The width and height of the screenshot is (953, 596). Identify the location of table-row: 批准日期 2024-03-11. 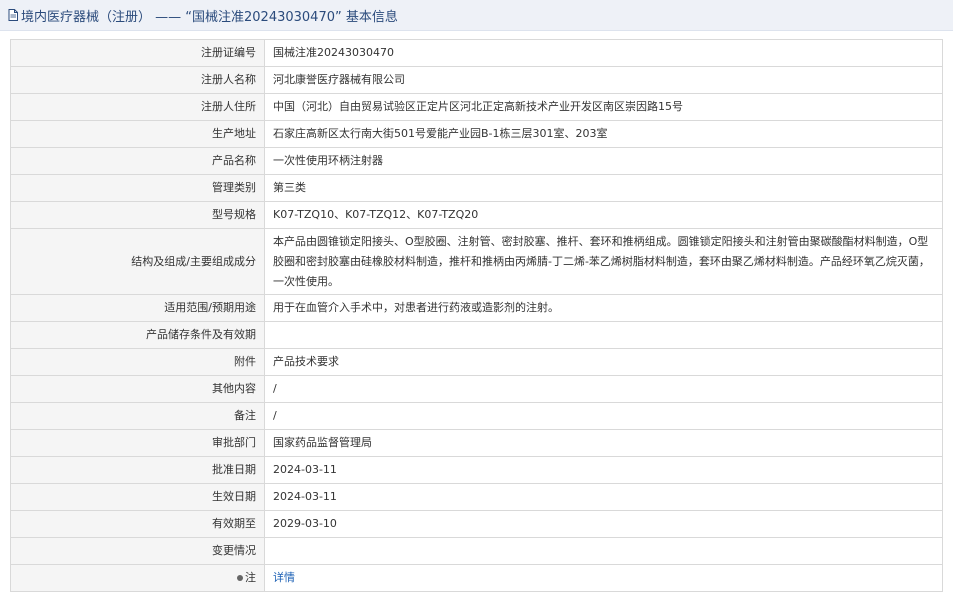
(476, 470).